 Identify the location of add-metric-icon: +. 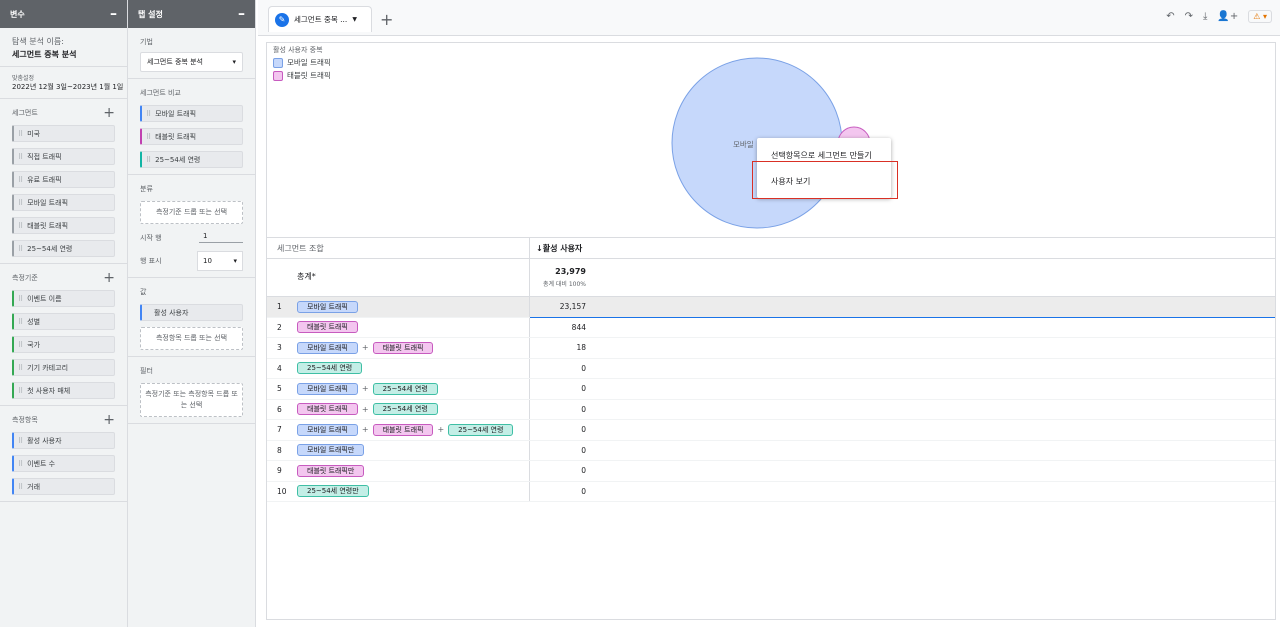
(109, 420).